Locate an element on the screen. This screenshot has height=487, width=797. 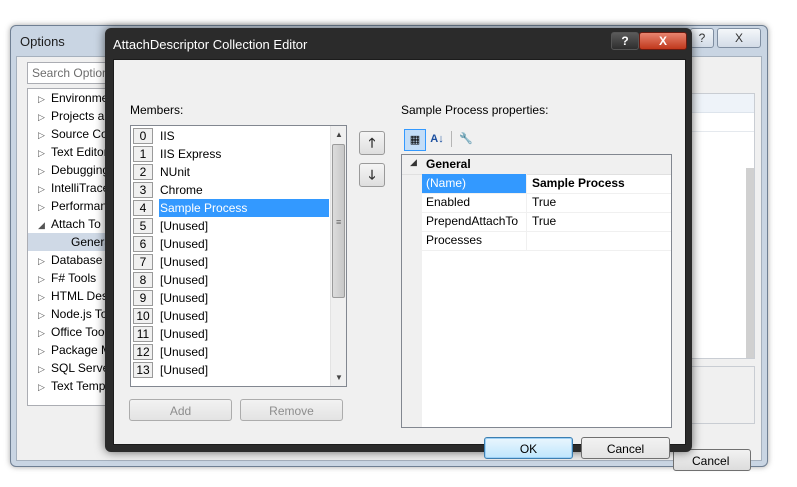
tree-item: ▷Environment is located at coordinates (69, 98).